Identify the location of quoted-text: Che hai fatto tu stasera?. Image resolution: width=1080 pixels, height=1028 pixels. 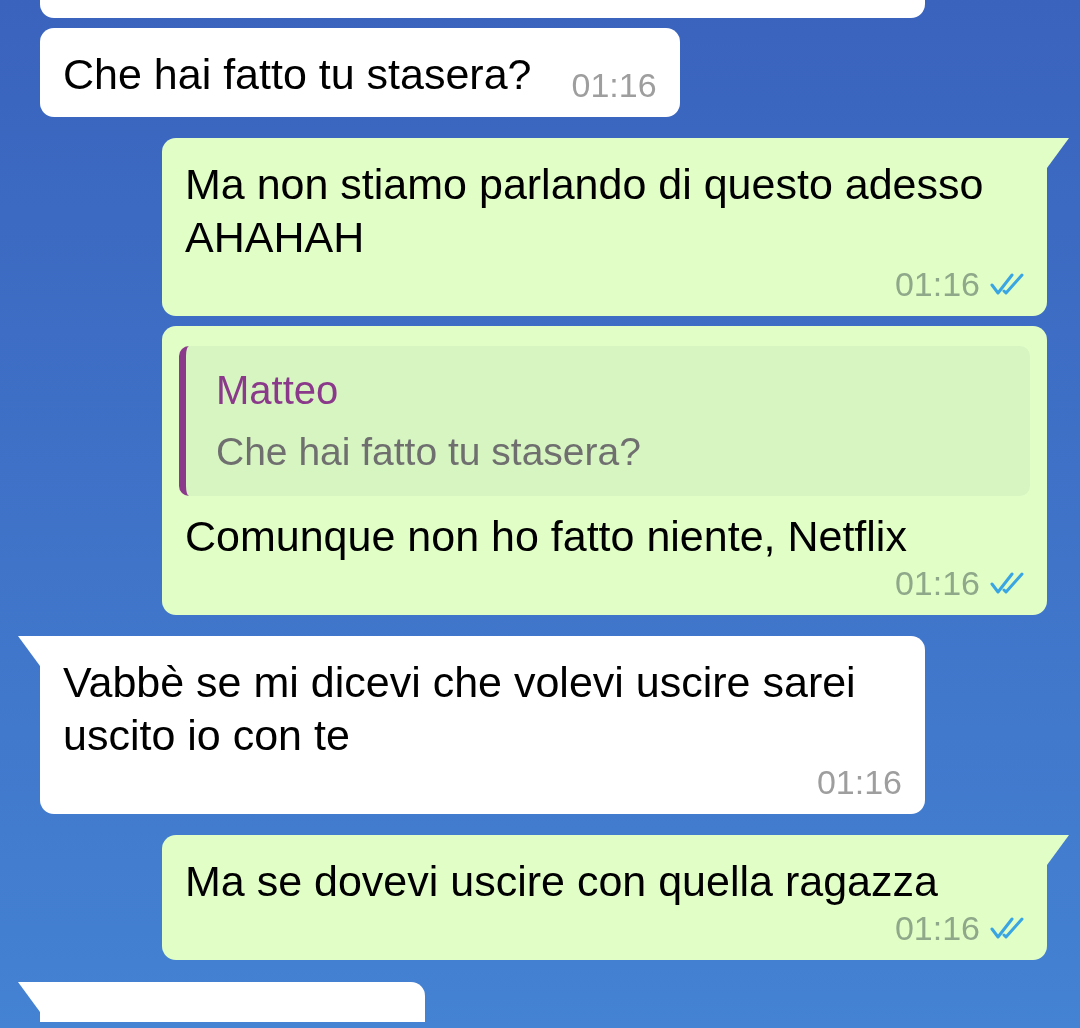
(429, 452).